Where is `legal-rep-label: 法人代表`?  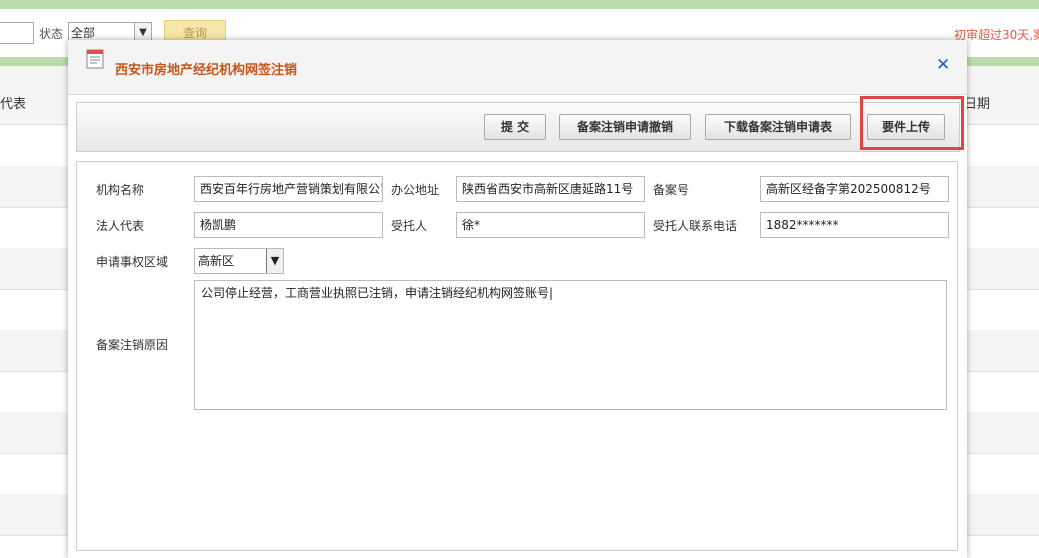
legal-rep-label: 法人代表 is located at coordinates (120, 226).